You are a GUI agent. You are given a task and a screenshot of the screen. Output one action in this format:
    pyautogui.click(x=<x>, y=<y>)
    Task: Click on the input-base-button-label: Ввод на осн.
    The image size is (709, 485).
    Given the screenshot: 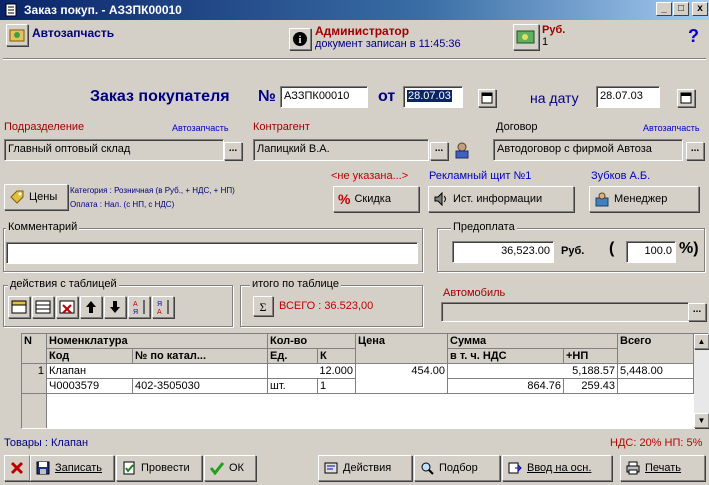 What is the action you would take?
    pyautogui.click(x=559, y=468)
    